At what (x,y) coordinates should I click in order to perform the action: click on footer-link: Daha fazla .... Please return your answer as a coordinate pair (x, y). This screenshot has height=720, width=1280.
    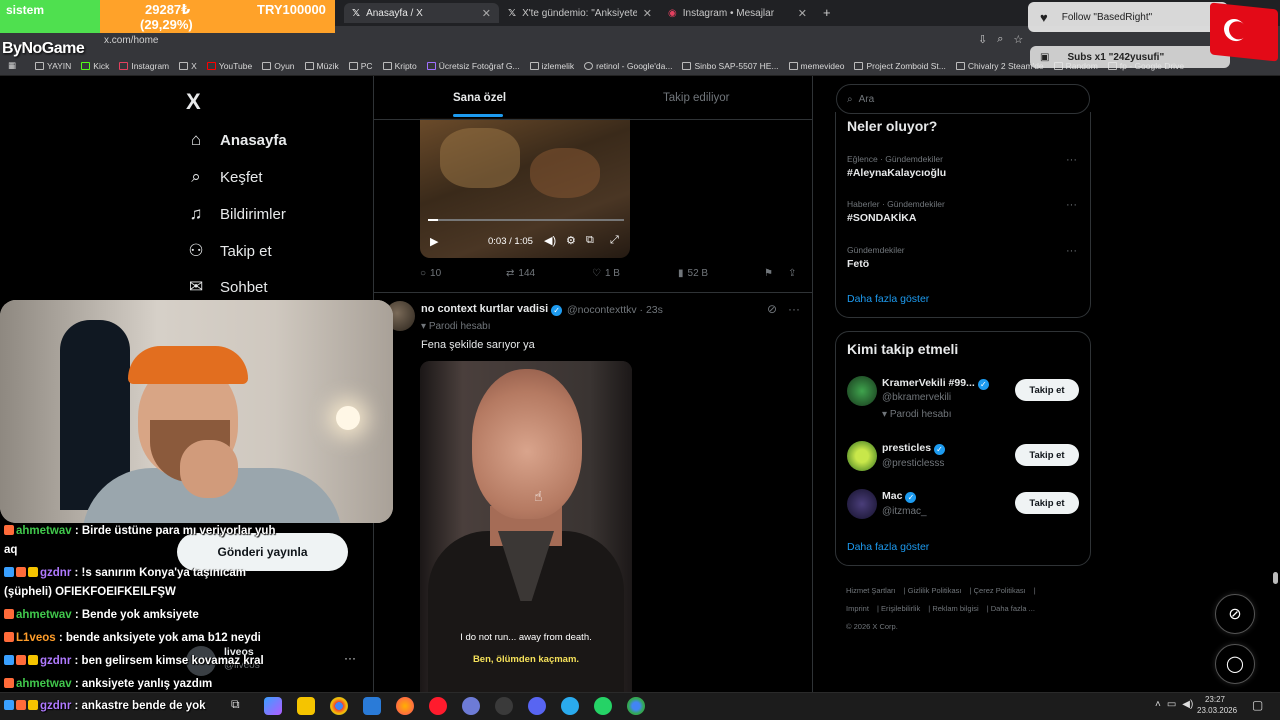
    Looking at the image, I should click on (1013, 608).